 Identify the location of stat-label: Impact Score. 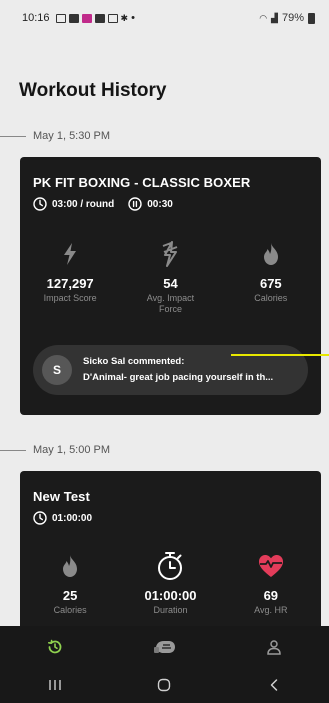
(70, 298).